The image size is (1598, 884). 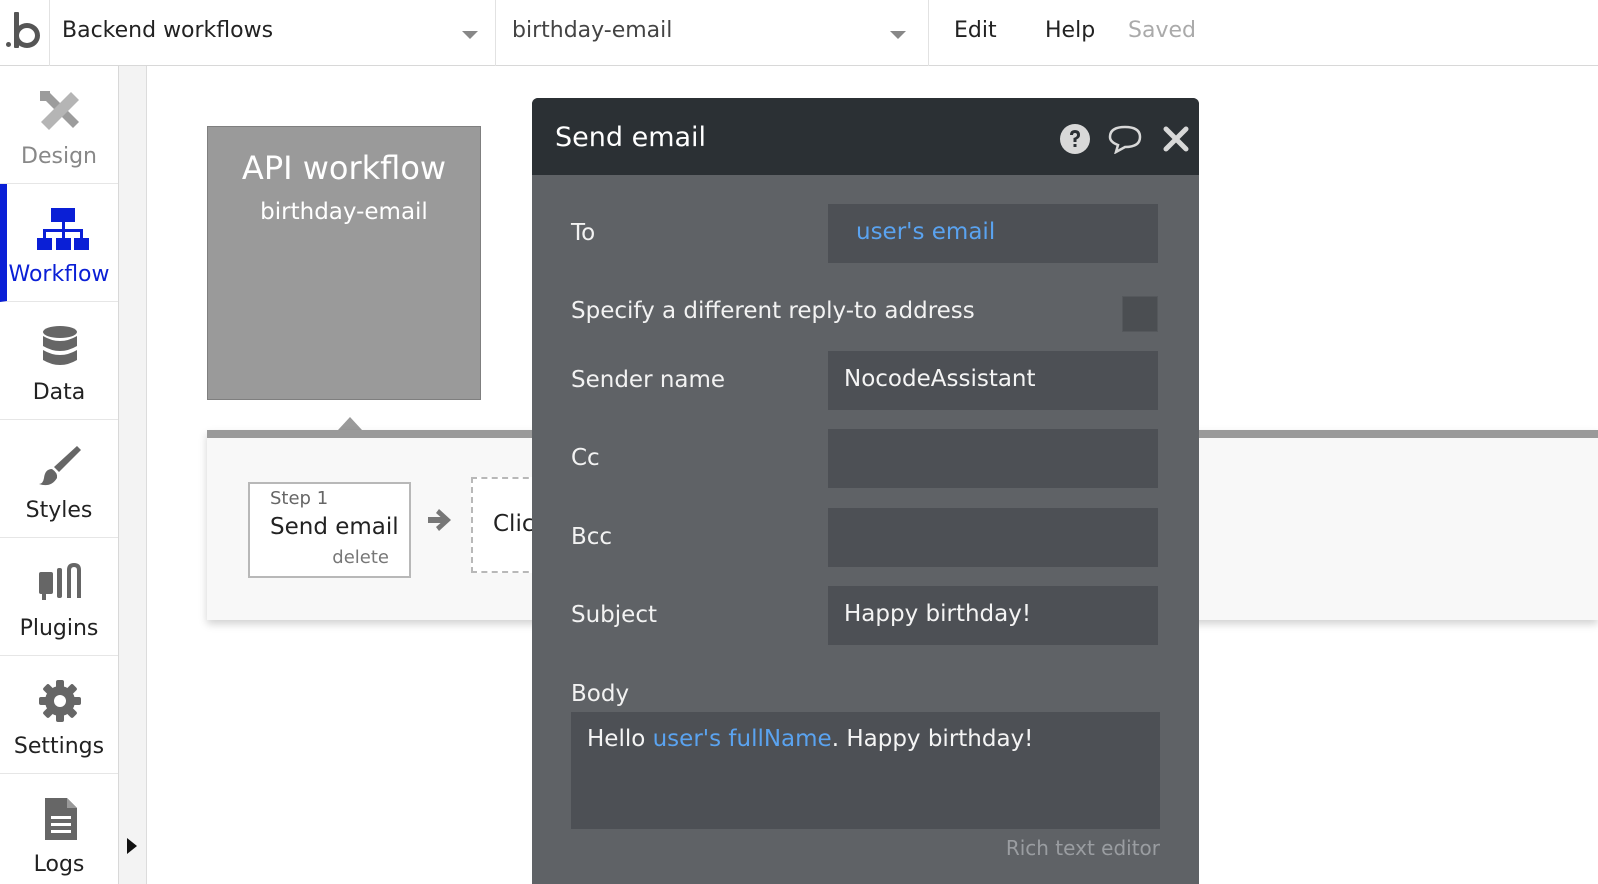 I want to click on menu-edit: Edit, so click(x=975, y=30).